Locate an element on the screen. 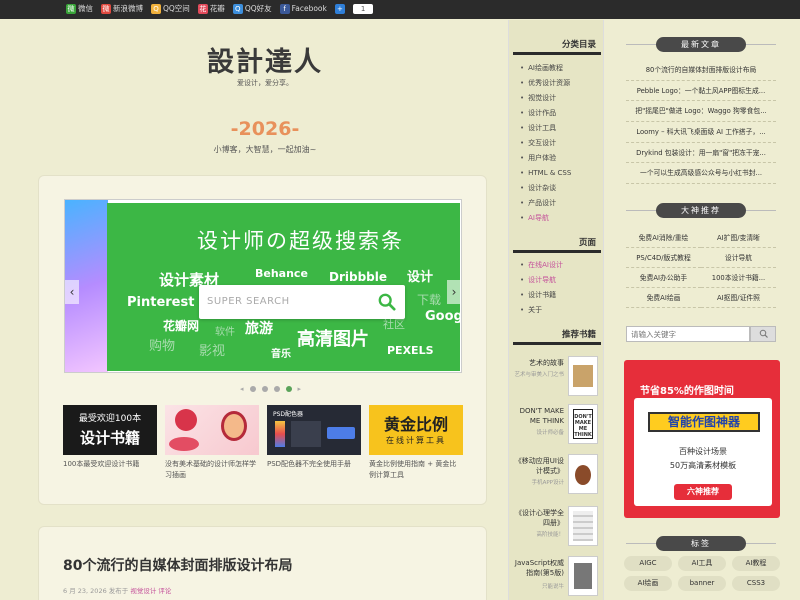  book-title: 《移动应用UI设计模式》 is located at coordinates (538, 466).